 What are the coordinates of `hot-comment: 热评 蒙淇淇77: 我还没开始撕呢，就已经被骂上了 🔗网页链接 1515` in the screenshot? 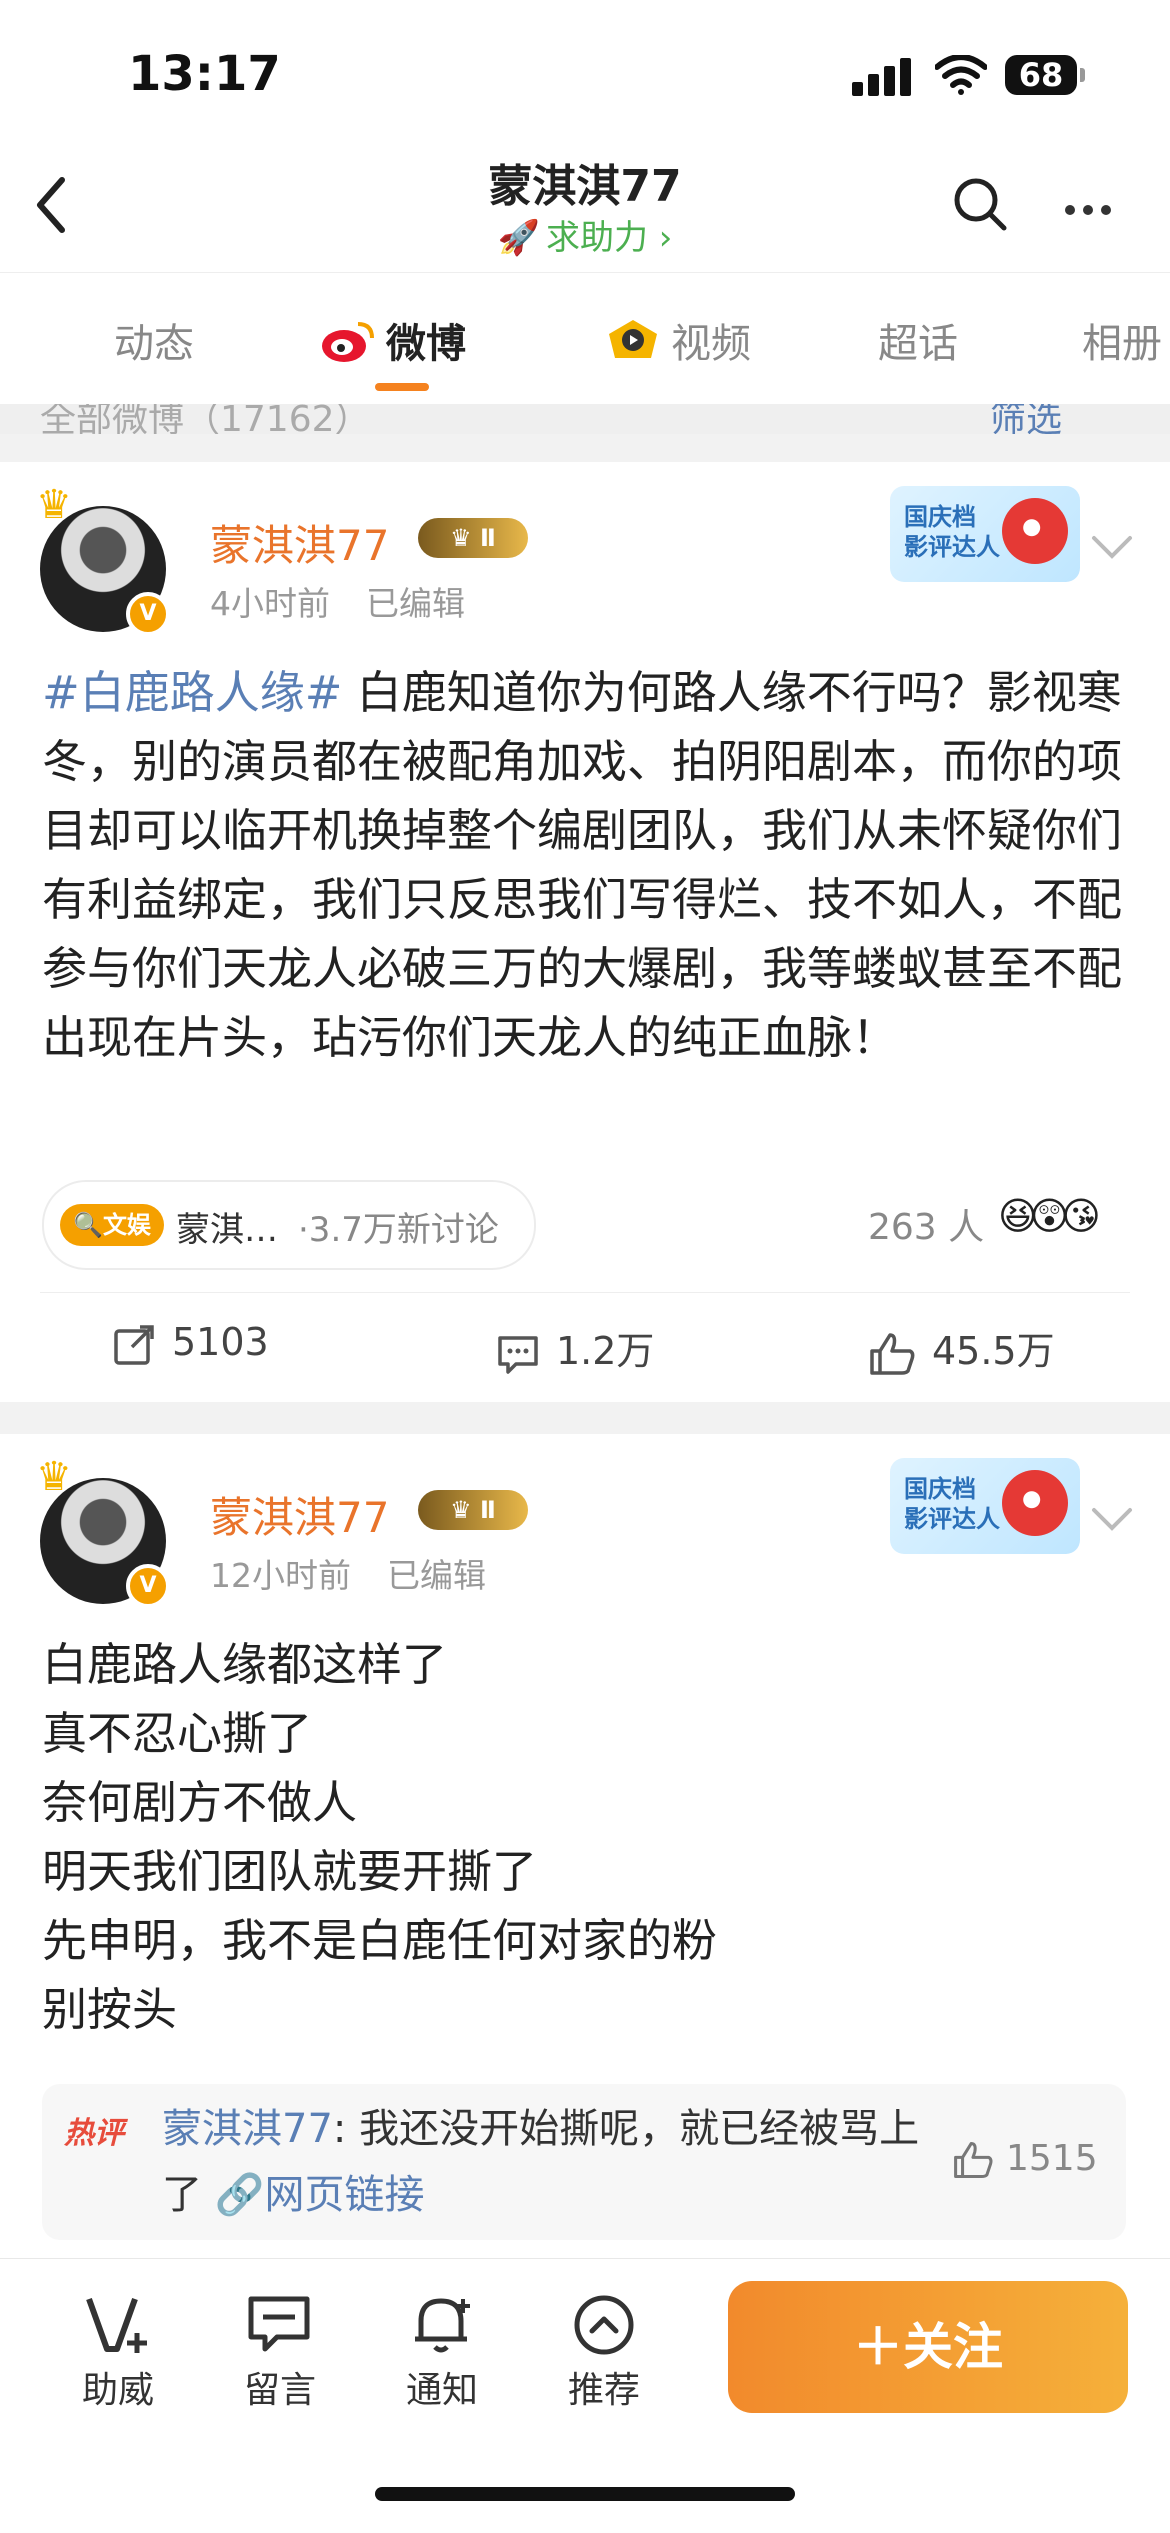 It's located at (584, 2162).